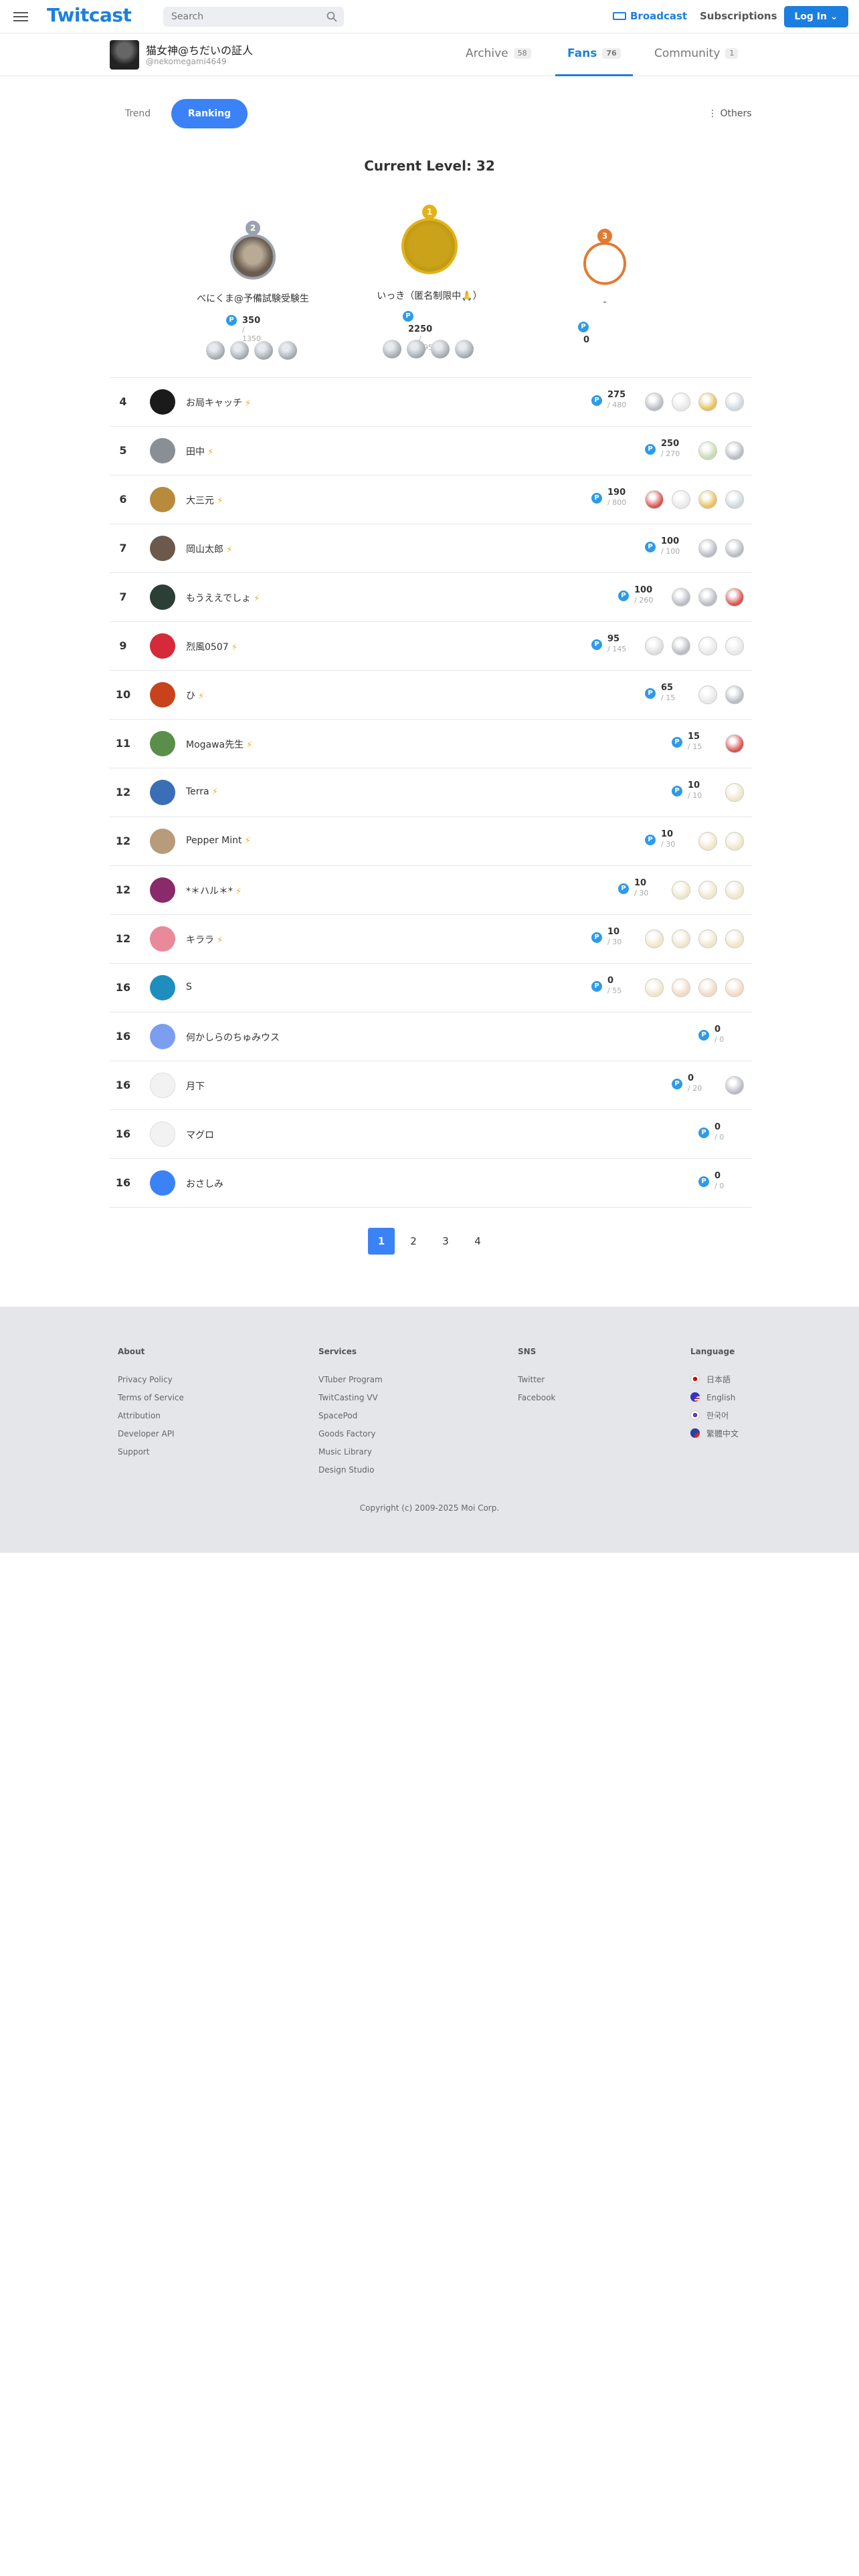 The height and width of the screenshot is (2576, 859). I want to click on user-name: 大三元 ⚡, so click(204, 501).